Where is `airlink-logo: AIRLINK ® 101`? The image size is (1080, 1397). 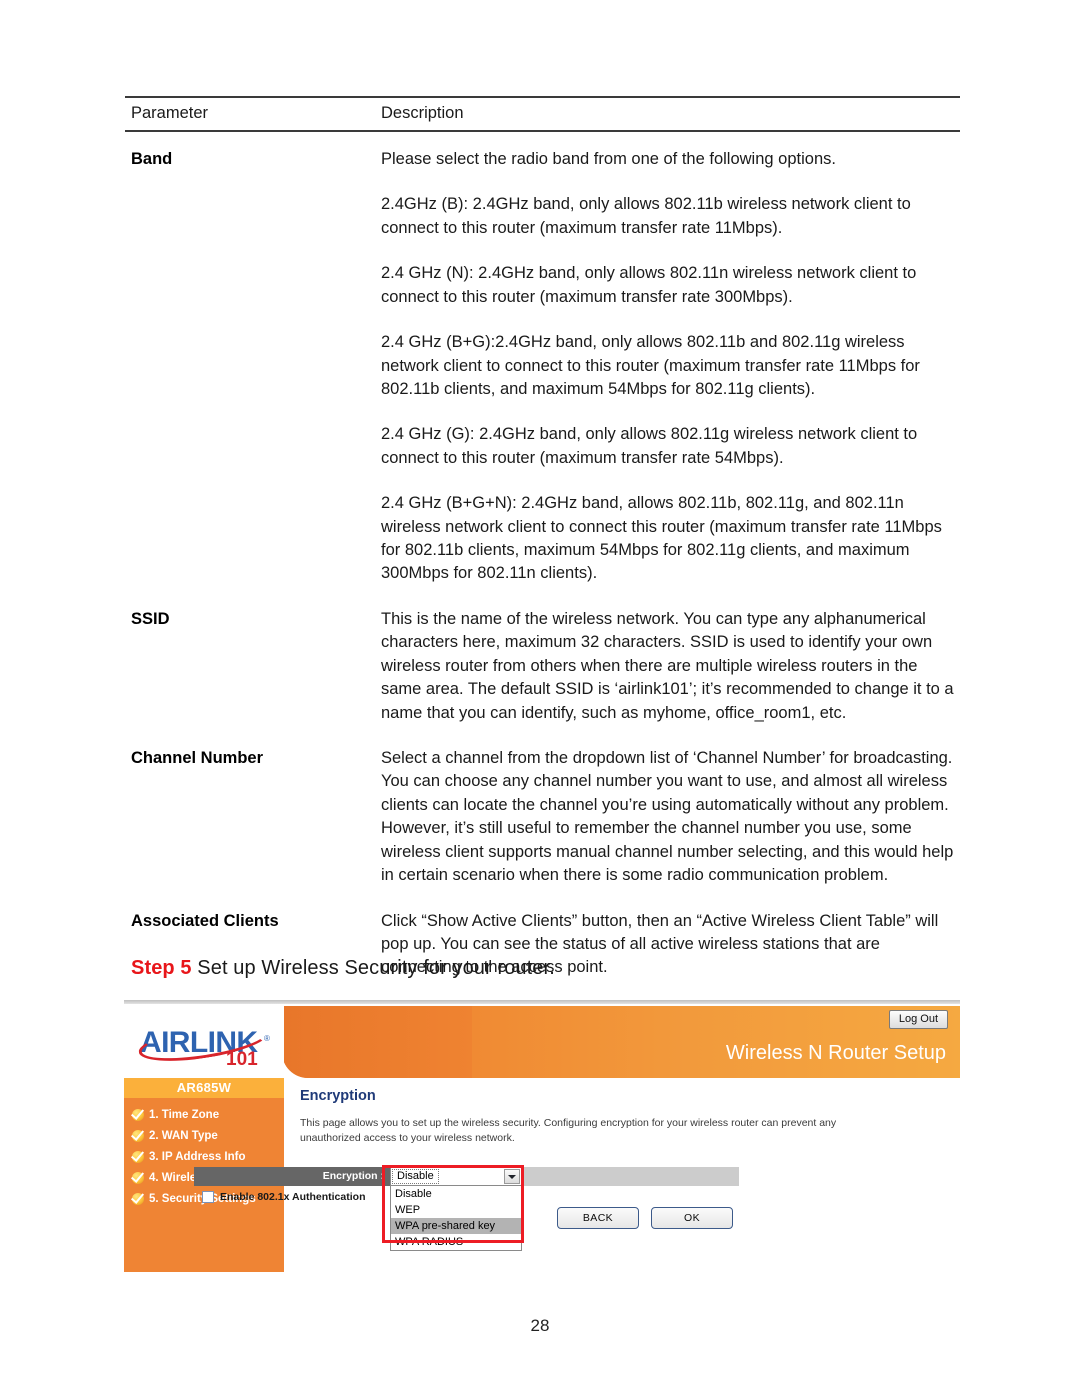 airlink-logo: AIRLINK ® 101 is located at coordinates (208, 1043).